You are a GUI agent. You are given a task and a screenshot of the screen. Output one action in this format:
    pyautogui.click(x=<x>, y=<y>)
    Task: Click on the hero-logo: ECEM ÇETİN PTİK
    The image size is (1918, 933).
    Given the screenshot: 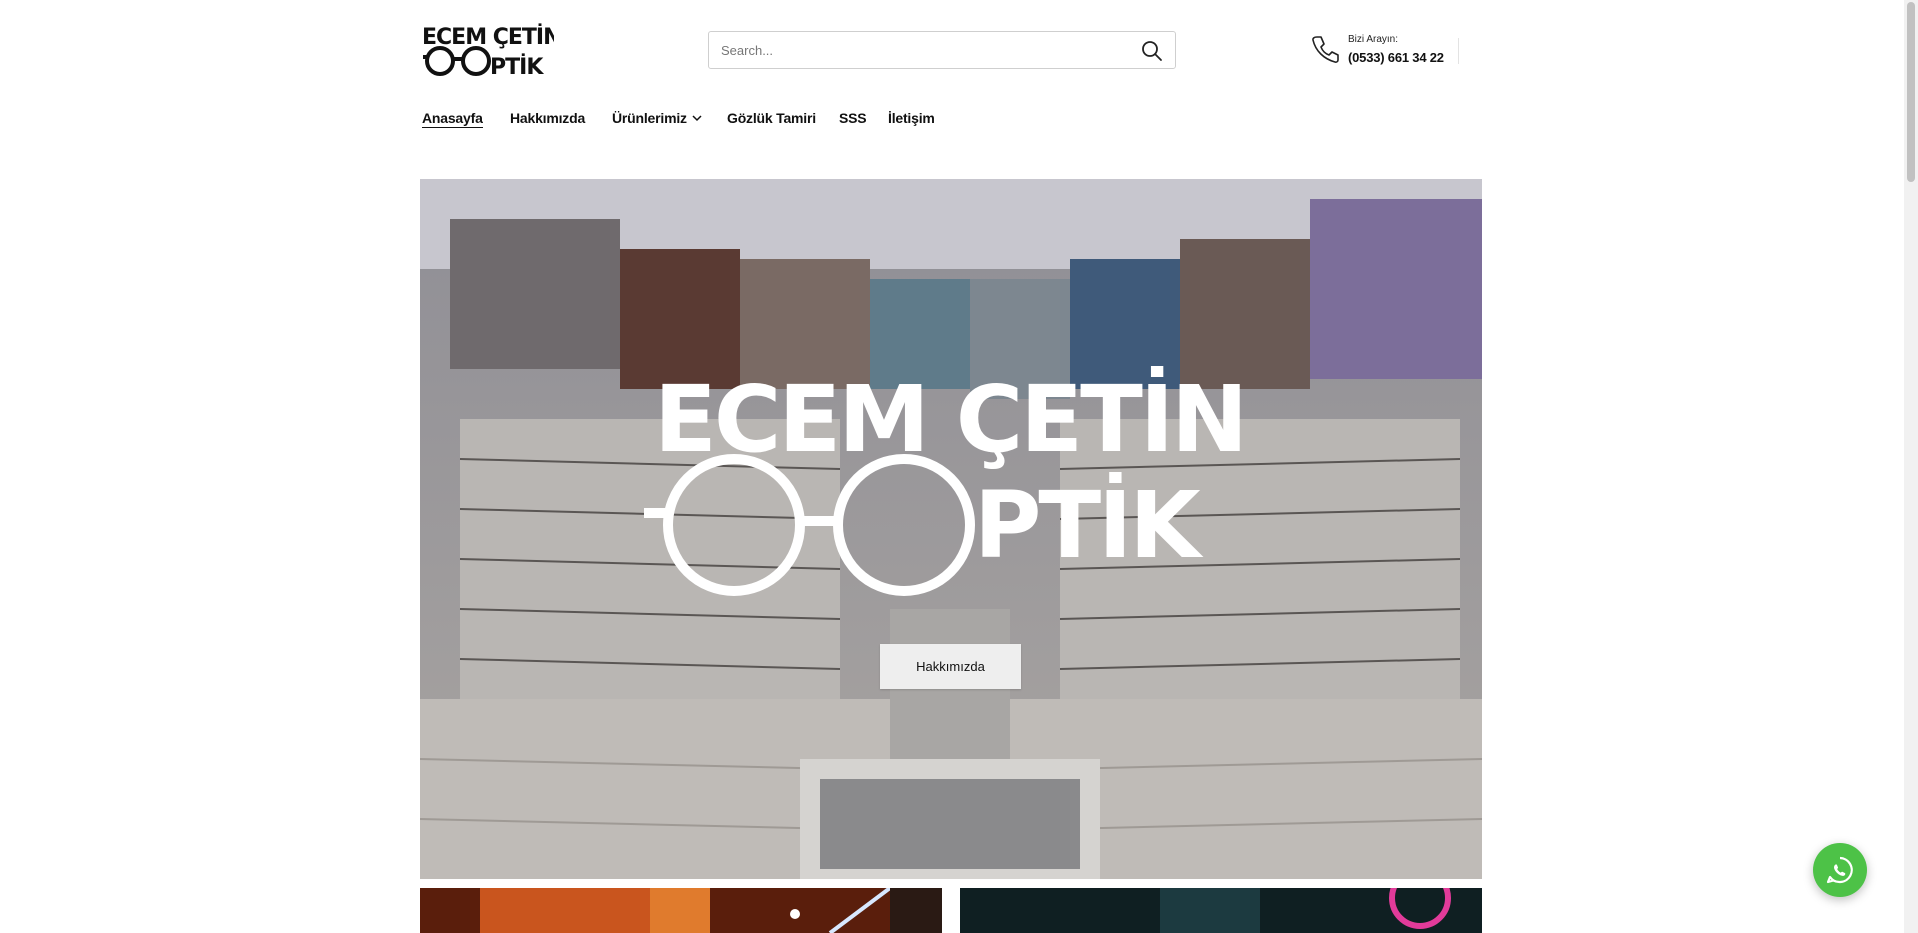 What is the action you would take?
    pyautogui.click(x=946, y=480)
    